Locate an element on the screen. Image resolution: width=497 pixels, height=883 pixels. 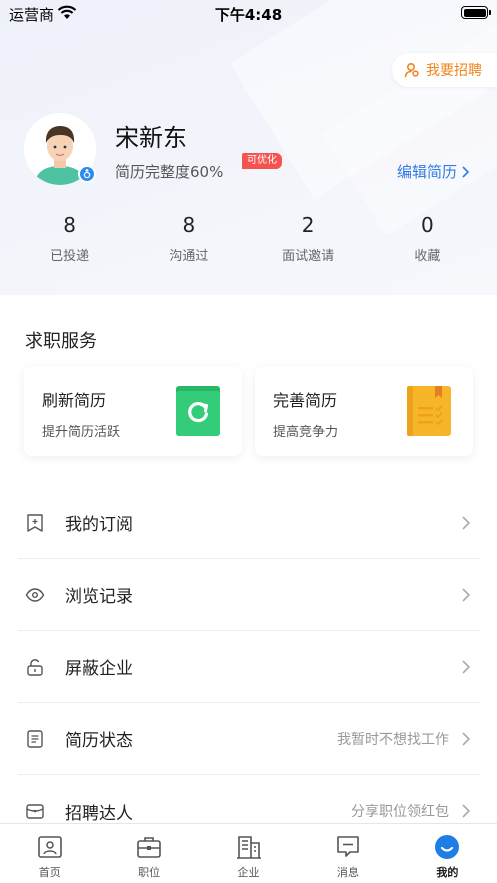
recruit-label: 我要招聘 is located at coordinates (454, 71).